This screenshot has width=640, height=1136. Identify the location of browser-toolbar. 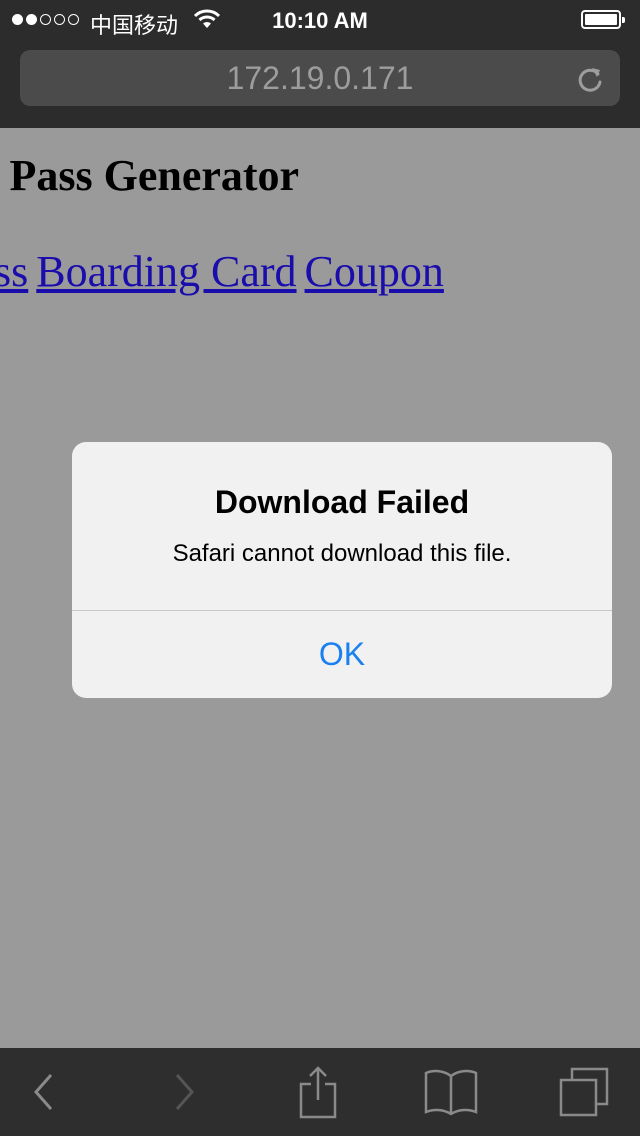
(320, 1092).